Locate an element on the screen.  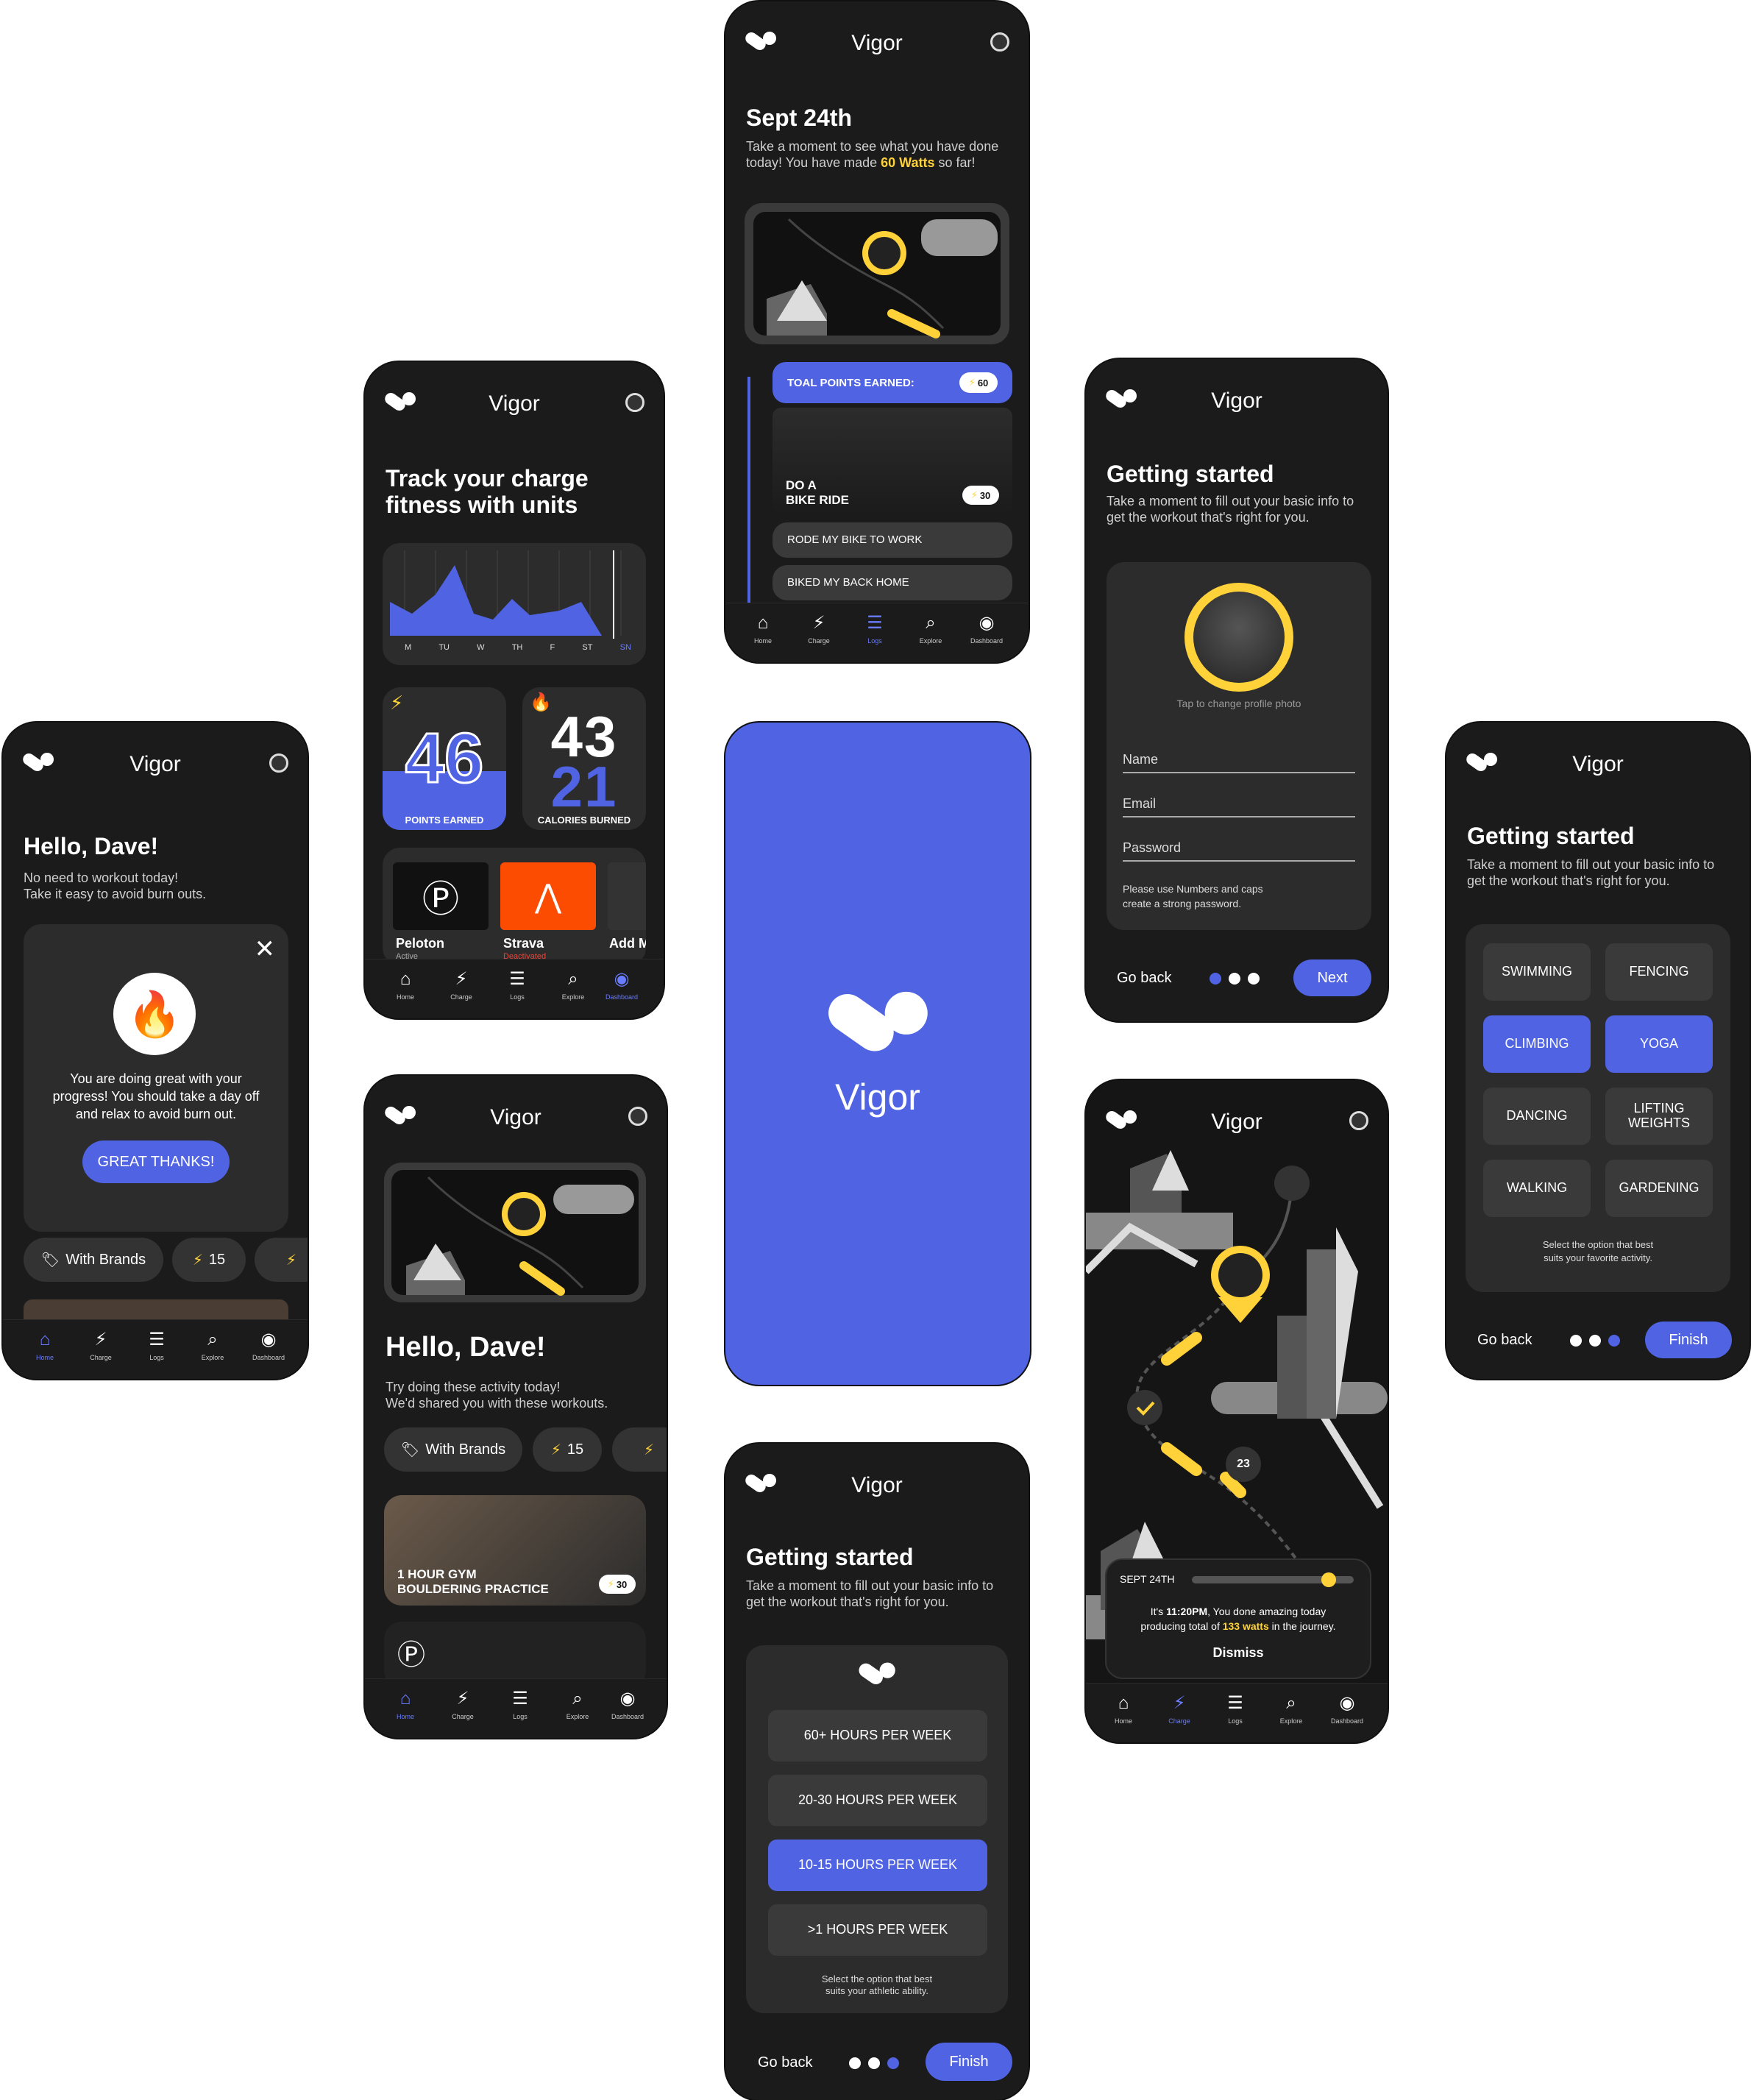
home-icon: ⌂ is located at coordinates (1123, 1703).